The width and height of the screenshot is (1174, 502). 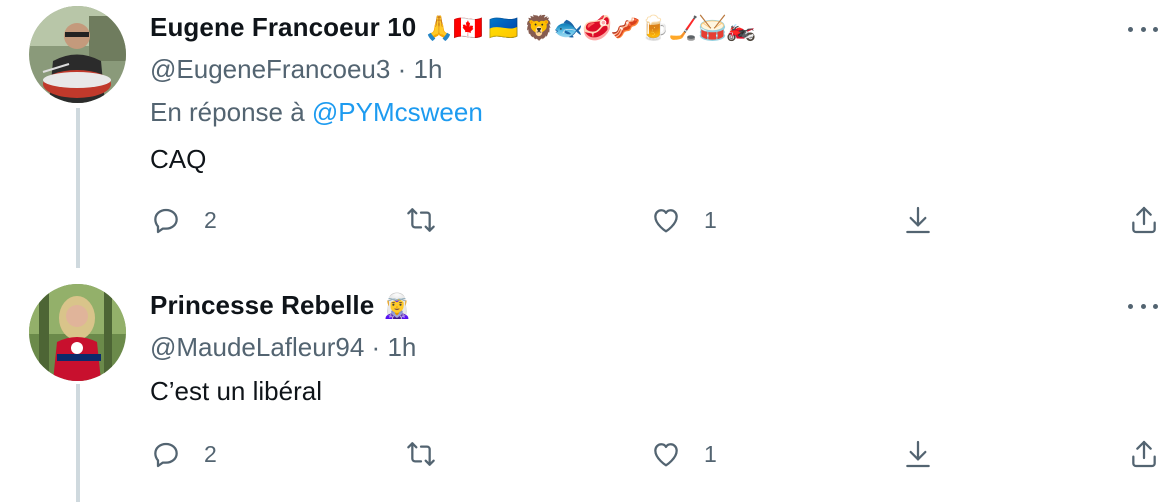 I want to click on reply-prefix: En réponse à, so click(x=227, y=112).